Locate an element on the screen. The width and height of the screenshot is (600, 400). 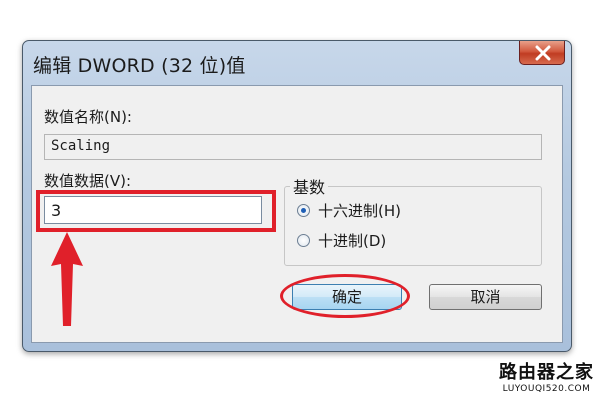
highlight-ellipse is located at coordinates (345, 296).